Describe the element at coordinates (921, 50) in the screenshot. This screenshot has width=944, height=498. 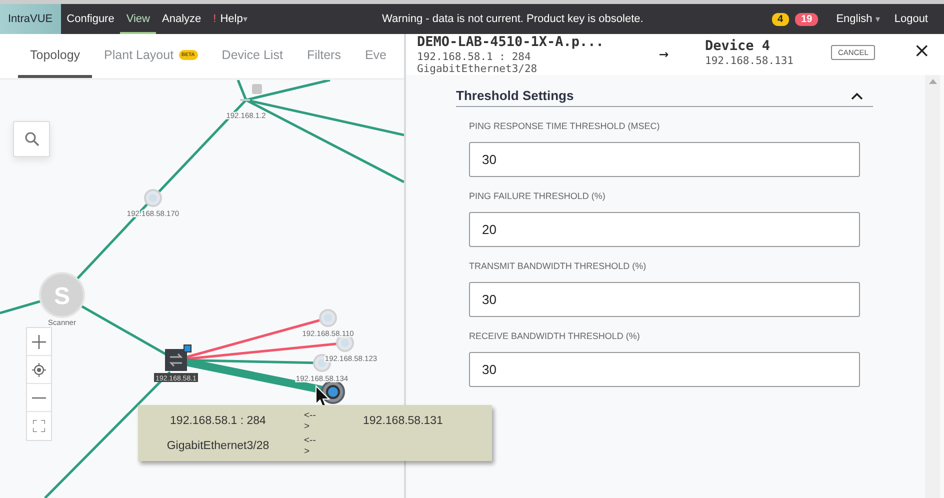
I see `close-button: ×` at that location.